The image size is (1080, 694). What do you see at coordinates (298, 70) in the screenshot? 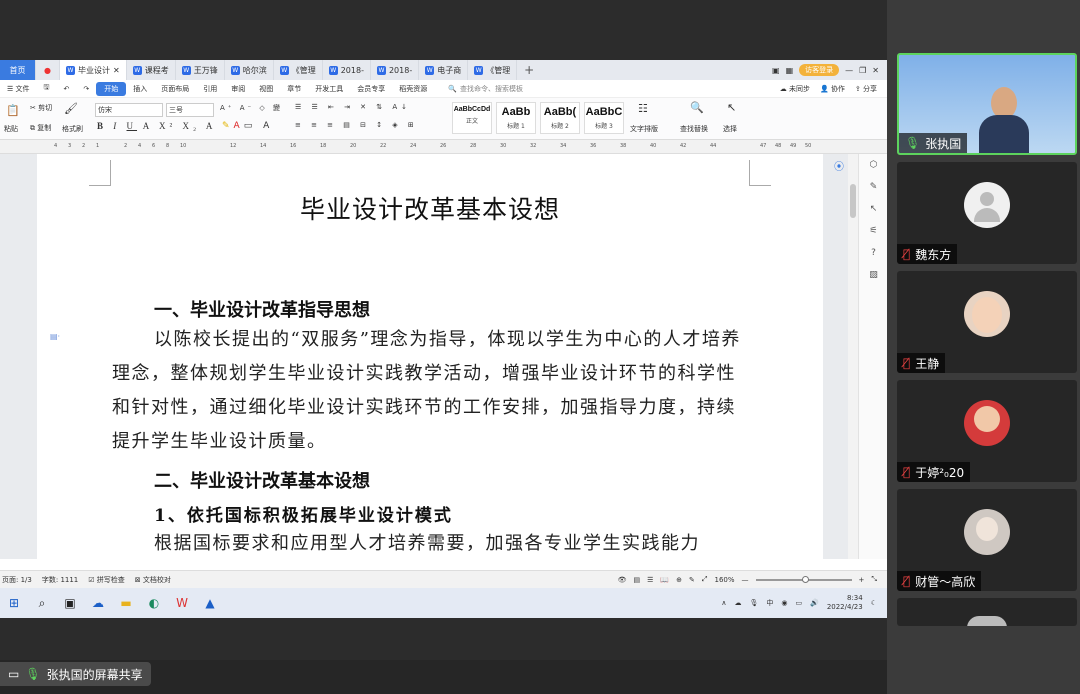
I see `tab-doc-5: W 《管理` at bounding box center [298, 70].